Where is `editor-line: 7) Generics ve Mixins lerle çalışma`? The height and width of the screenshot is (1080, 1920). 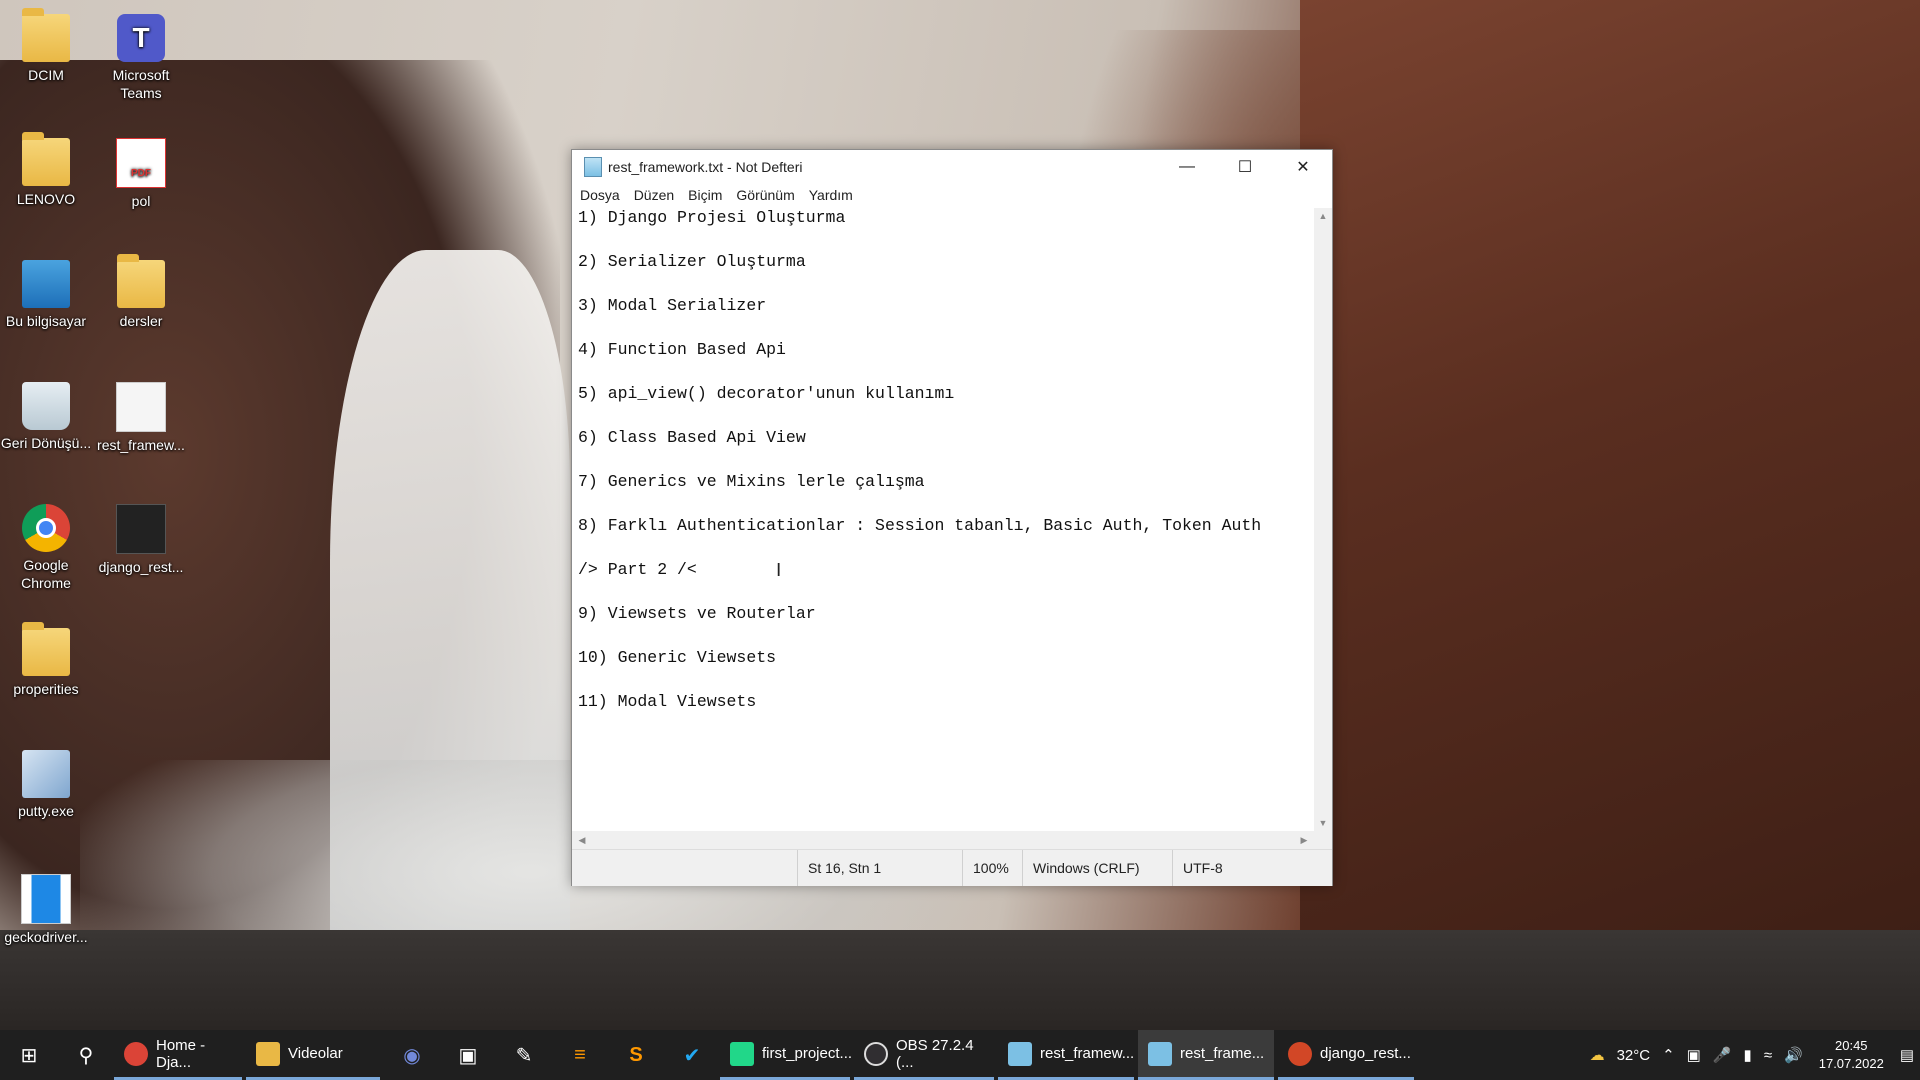 editor-line: 7) Generics ve Mixins lerle çalışma is located at coordinates (751, 481).